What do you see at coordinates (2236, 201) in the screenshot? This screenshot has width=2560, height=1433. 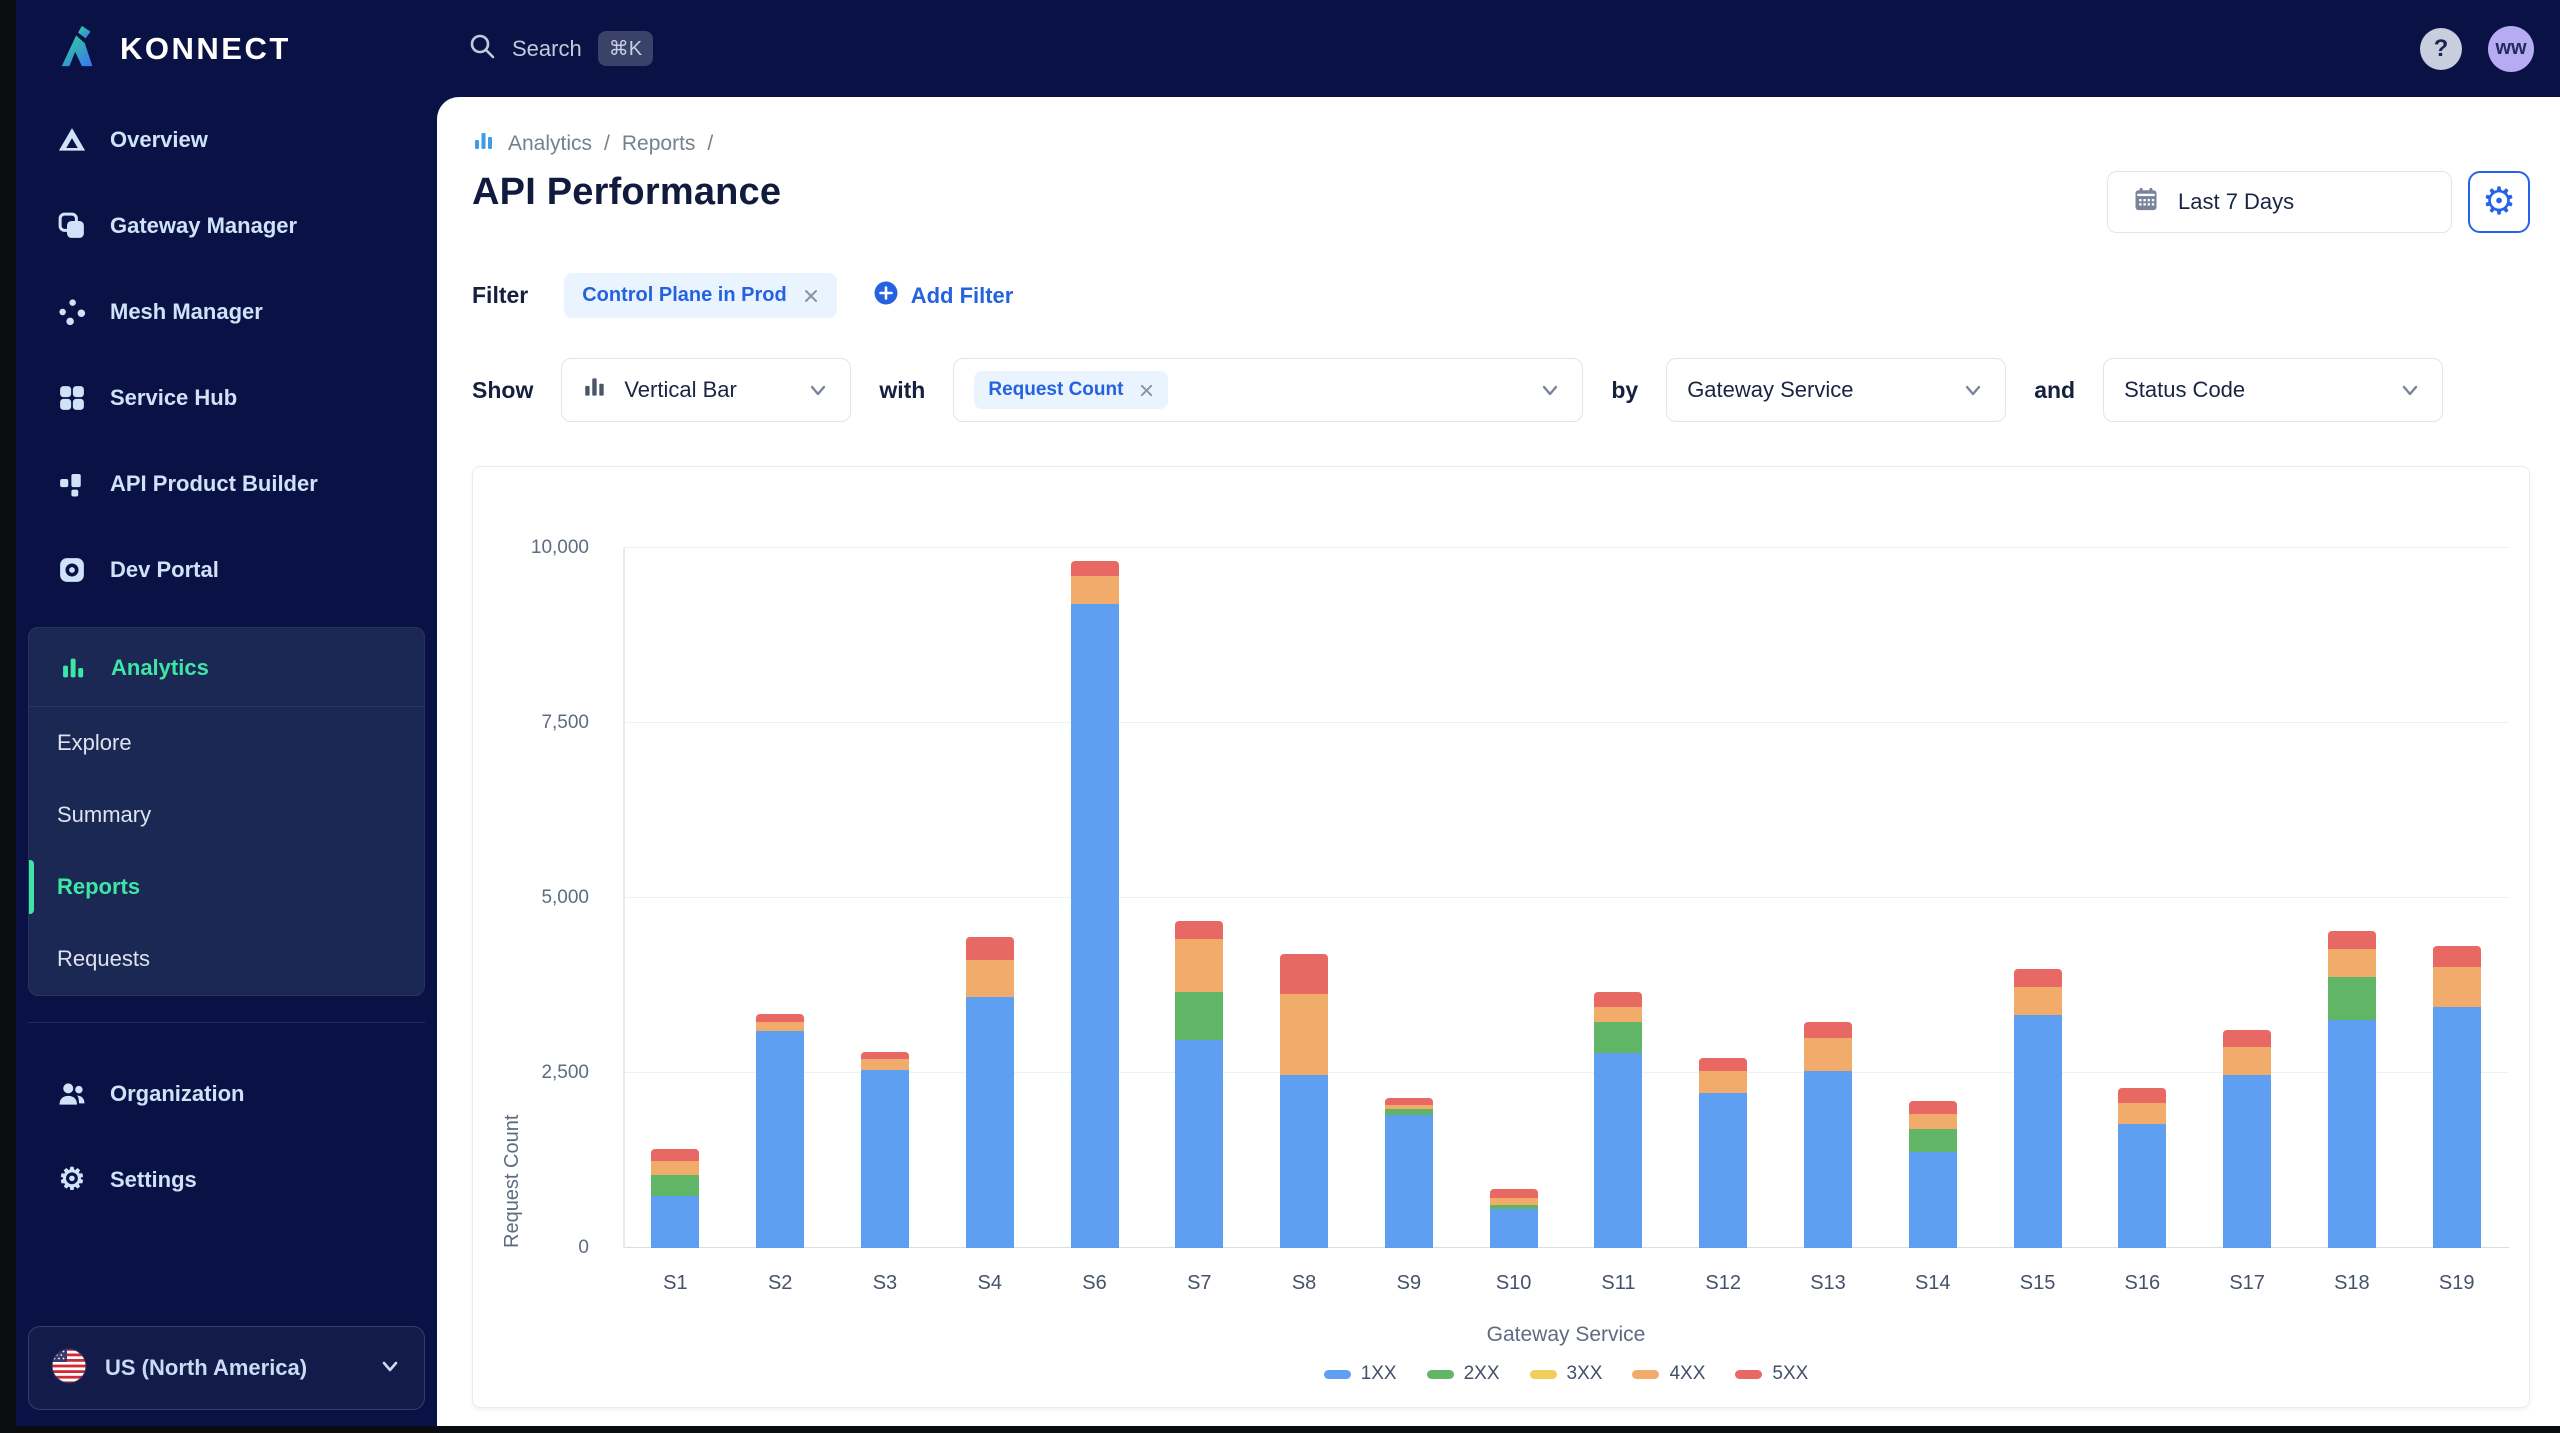 I see `date-range-label: Last 7 Days` at bounding box center [2236, 201].